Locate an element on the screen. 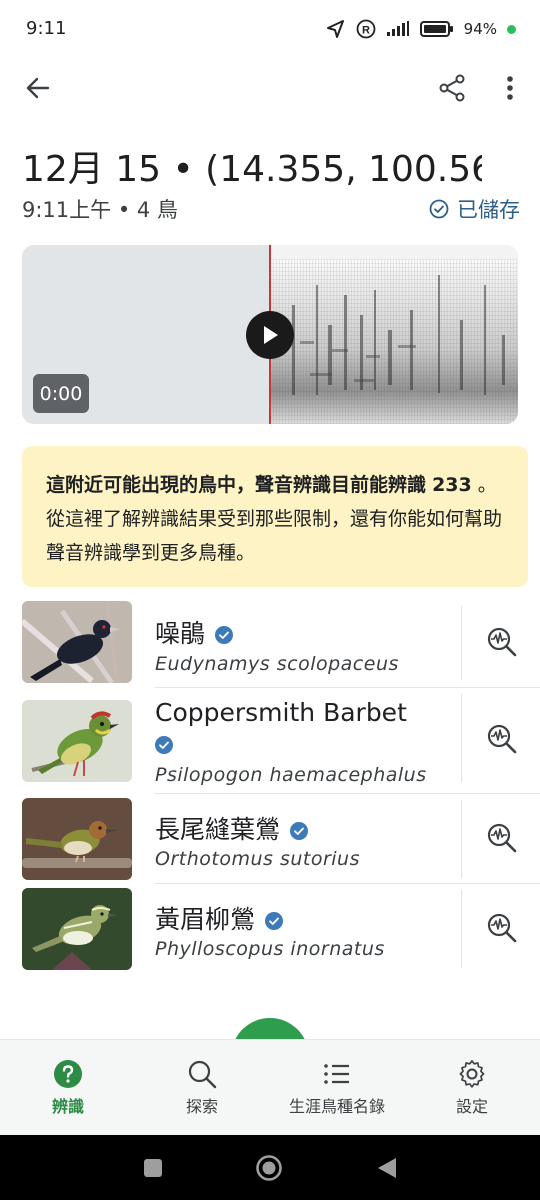 This screenshot has height=1200, width=540. recents-button is located at coordinates (153, 1168).